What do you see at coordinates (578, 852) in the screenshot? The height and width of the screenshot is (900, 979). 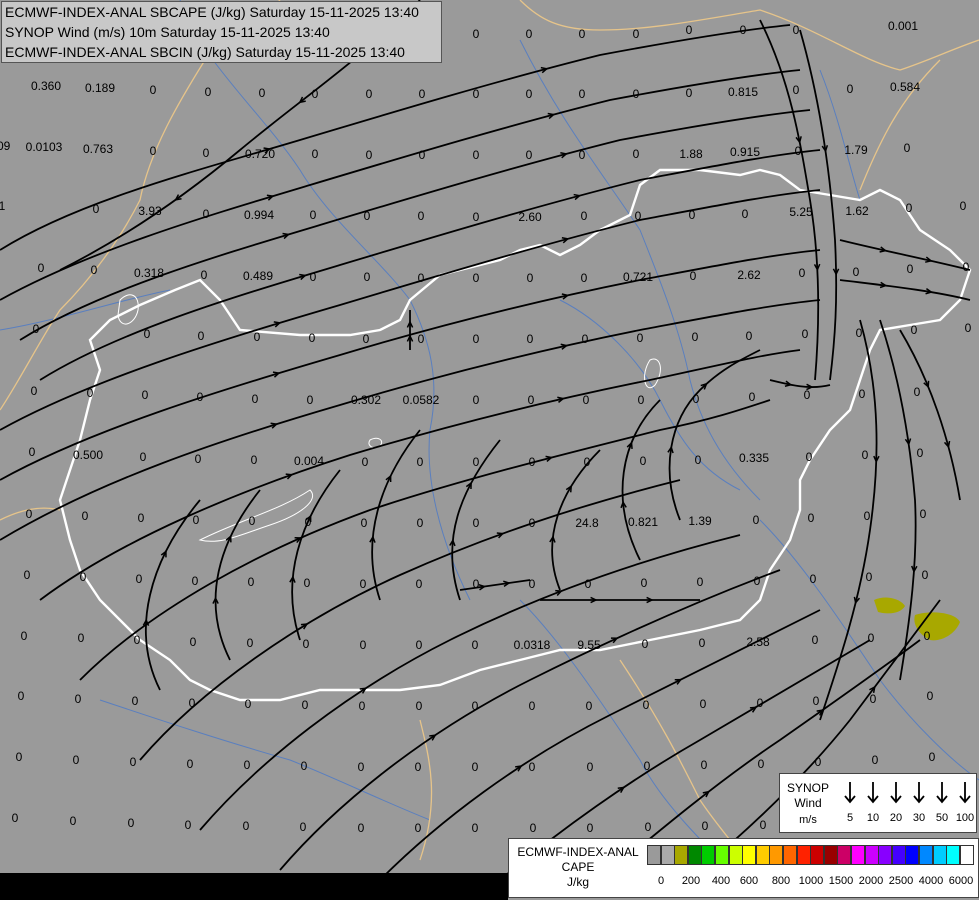 I see `cape-legend-title-line1: ECMWF-INDEX-ANAL` at bounding box center [578, 852].